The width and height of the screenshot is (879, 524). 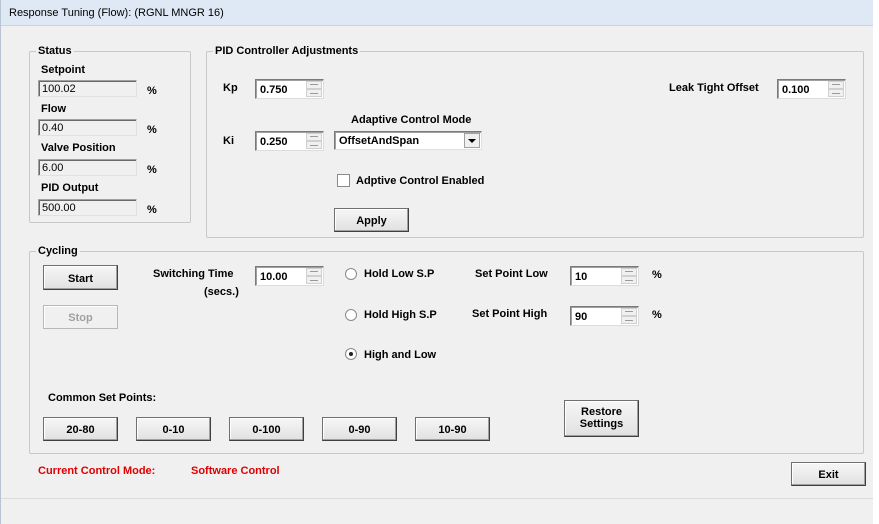 What do you see at coordinates (102, 398) in the screenshot?
I see `common-set-points-label: Common Set Points:` at bounding box center [102, 398].